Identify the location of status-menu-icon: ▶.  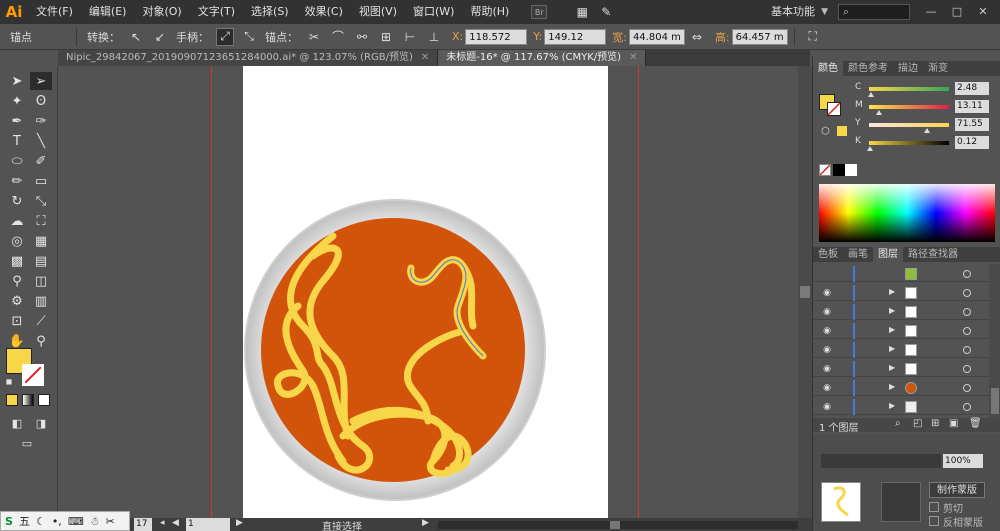
(425, 523).